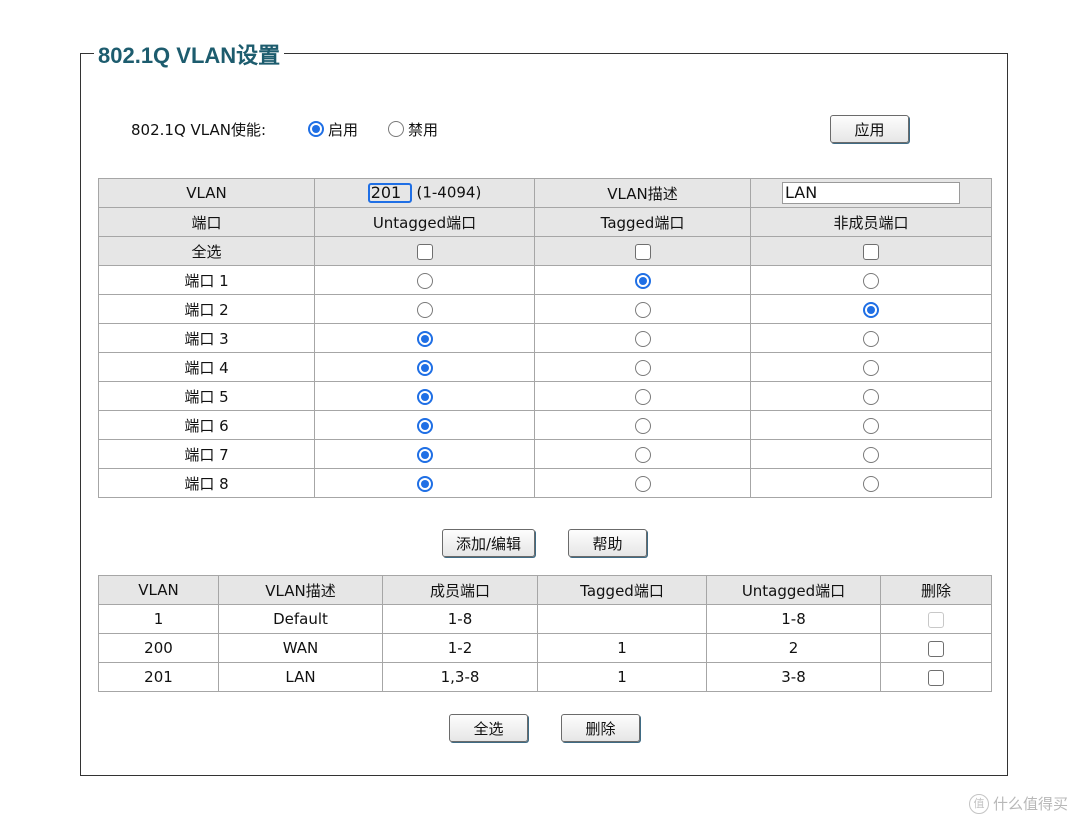 Image resolution: width=1080 pixels, height=822 pixels. What do you see at coordinates (936, 590) in the screenshot?
I see `list-header-delete: 删除` at bounding box center [936, 590].